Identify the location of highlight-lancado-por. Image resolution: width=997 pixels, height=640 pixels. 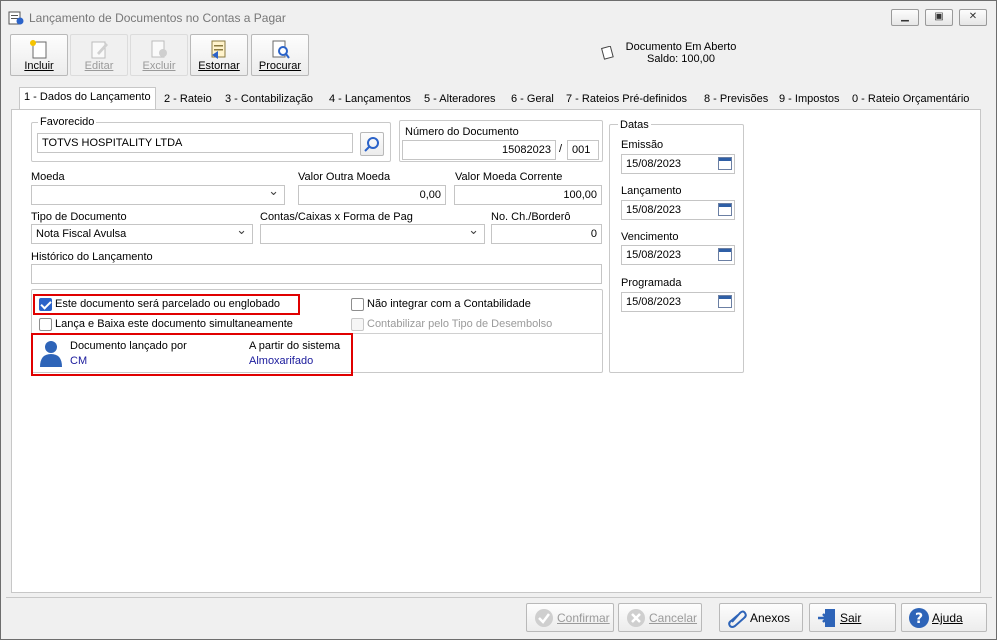
(192, 354).